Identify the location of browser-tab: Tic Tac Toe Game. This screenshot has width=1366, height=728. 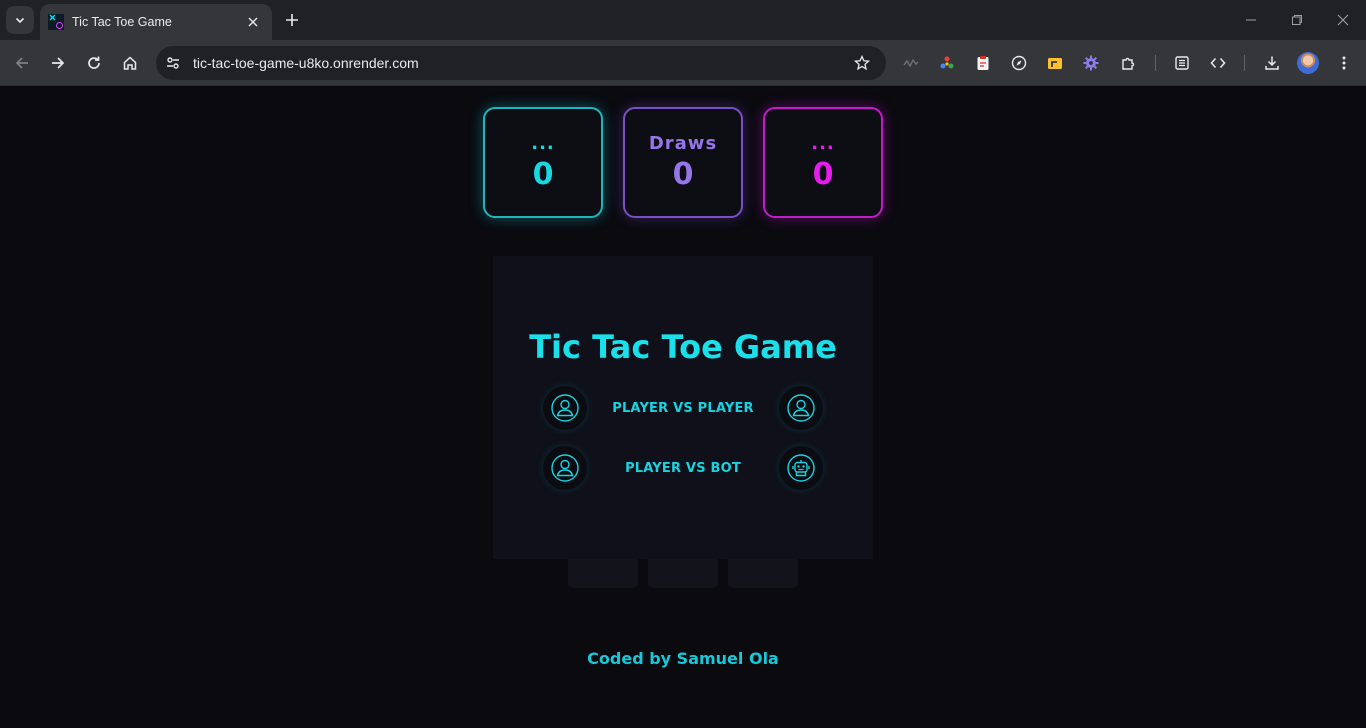
(156, 22).